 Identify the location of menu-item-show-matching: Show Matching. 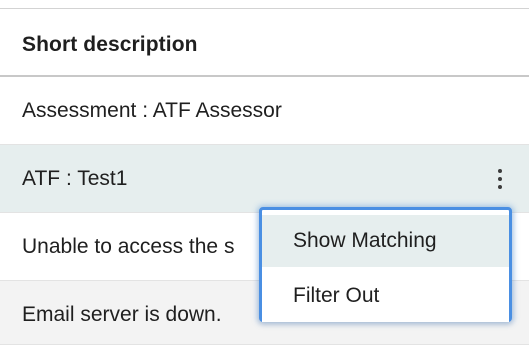
(385, 241).